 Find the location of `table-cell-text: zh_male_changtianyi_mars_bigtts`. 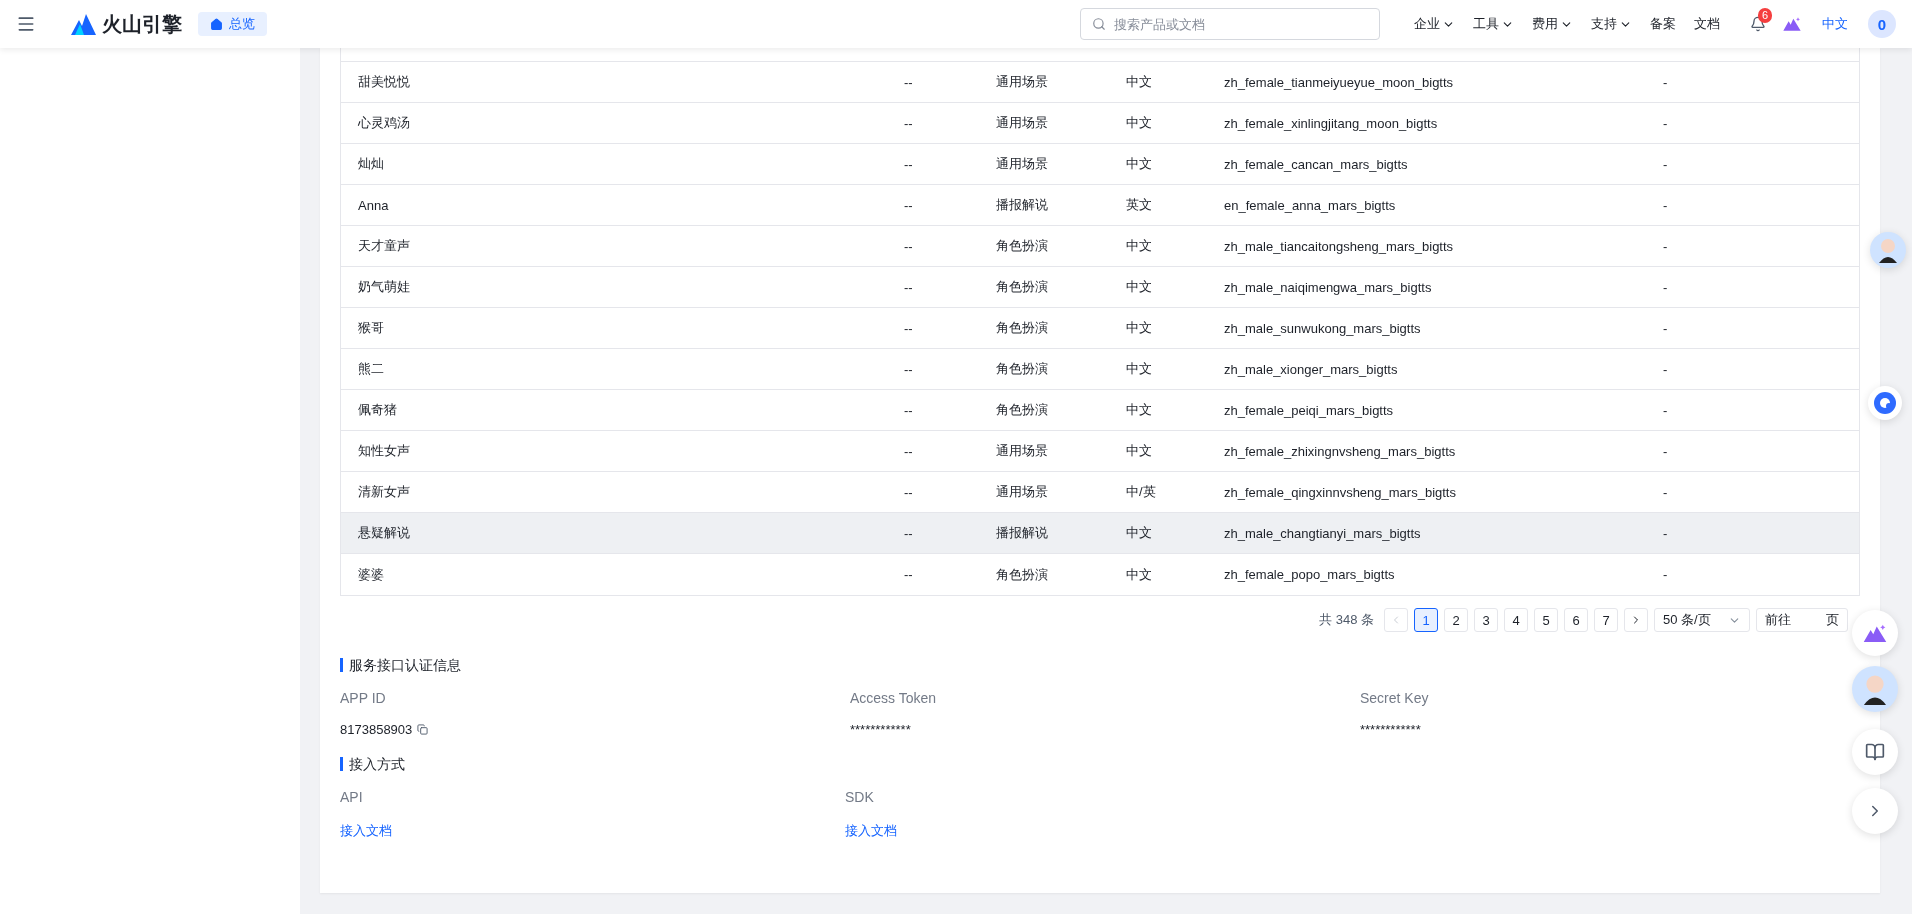

table-cell-text: zh_male_changtianyi_mars_bigtts is located at coordinates (1323, 533).